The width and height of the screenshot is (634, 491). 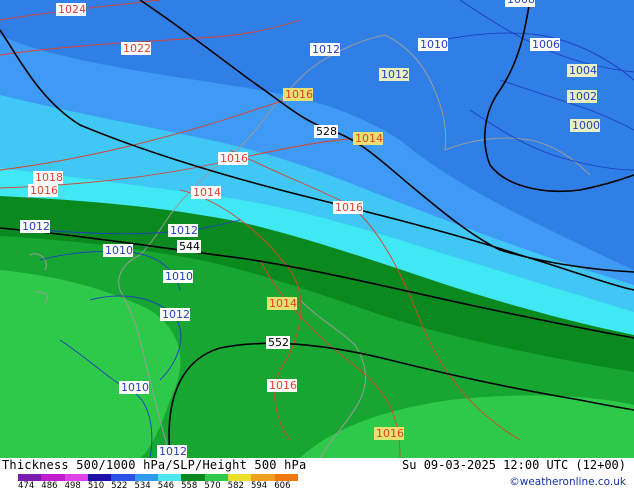 I want to click on credit-link: ©weatheronline.co.uk, so click(x=567, y=482).